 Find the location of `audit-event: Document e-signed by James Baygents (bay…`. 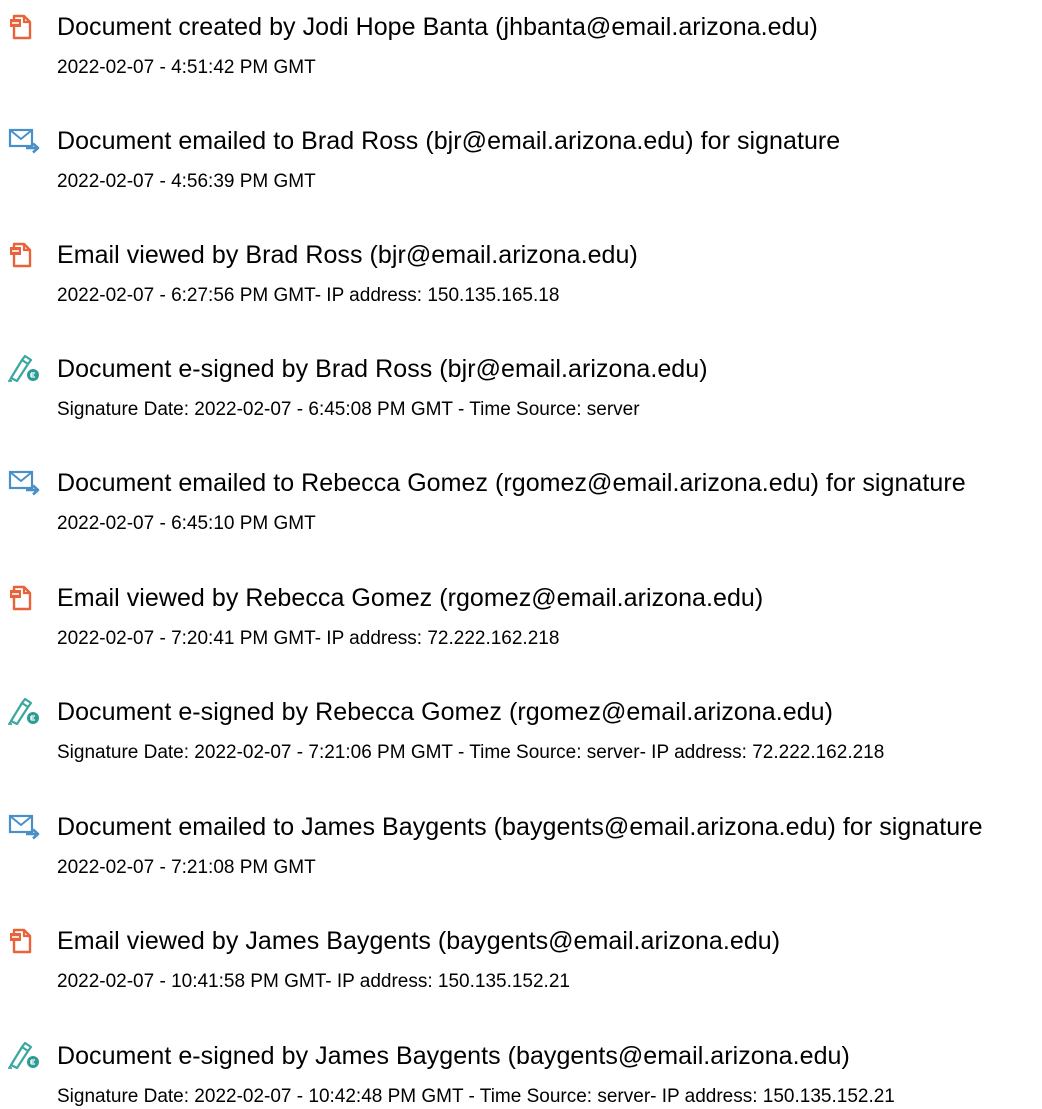

audit-event: Document e-signed by James Baygents (bay… is located at coordinates (521, 1069).